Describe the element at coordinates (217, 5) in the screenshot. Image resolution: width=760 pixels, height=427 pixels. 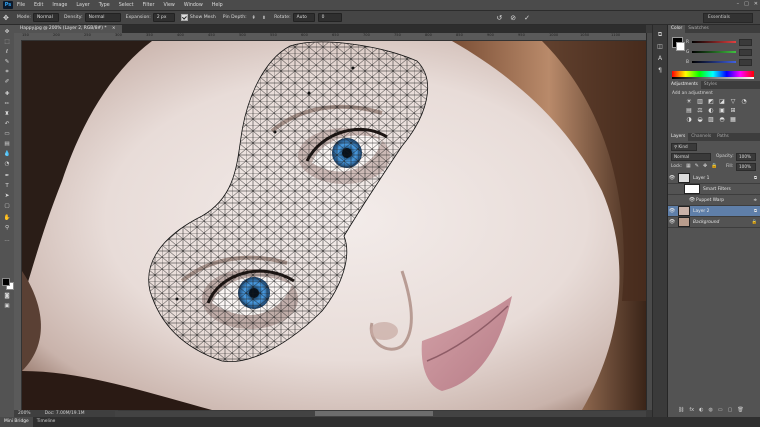
I see `menu-help: Help` at that location.